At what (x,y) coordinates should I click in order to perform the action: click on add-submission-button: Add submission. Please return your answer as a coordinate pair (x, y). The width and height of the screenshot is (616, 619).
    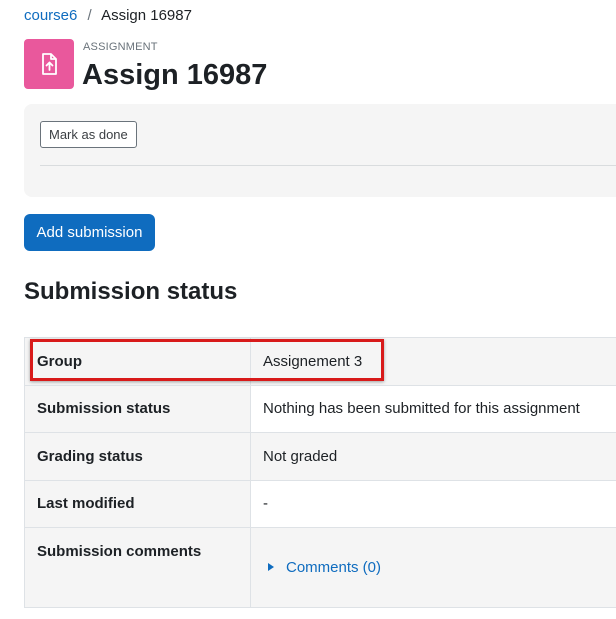
    Looking at the image, I should click on (89, 232).